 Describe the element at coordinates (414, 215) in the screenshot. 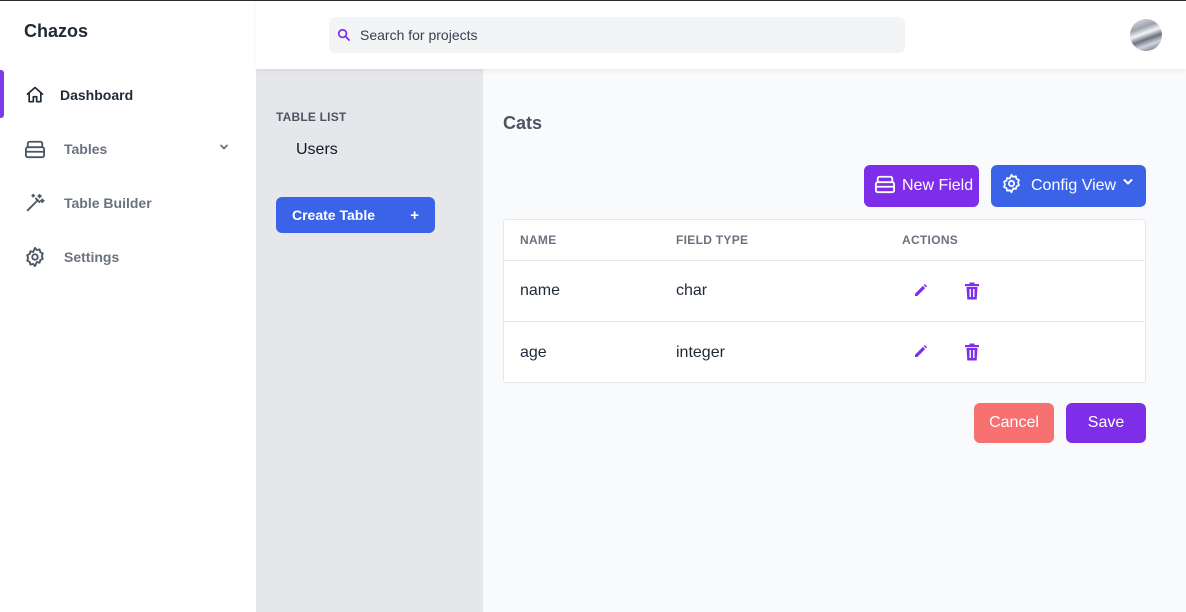

I see `plus-icon: +` at that location.